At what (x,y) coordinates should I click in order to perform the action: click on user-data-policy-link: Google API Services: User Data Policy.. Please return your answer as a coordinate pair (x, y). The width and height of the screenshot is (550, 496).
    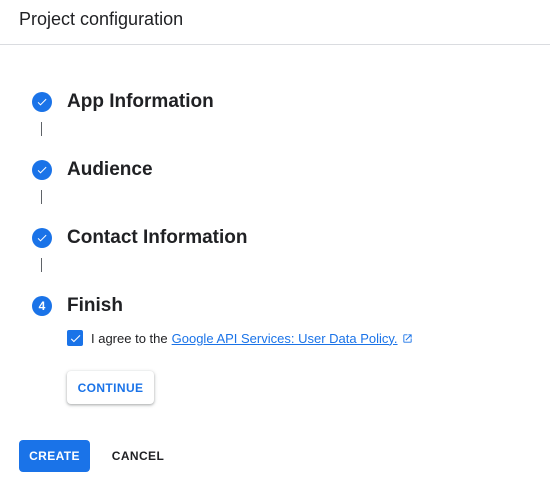
    Looking at the image, I should click on (285, 338).